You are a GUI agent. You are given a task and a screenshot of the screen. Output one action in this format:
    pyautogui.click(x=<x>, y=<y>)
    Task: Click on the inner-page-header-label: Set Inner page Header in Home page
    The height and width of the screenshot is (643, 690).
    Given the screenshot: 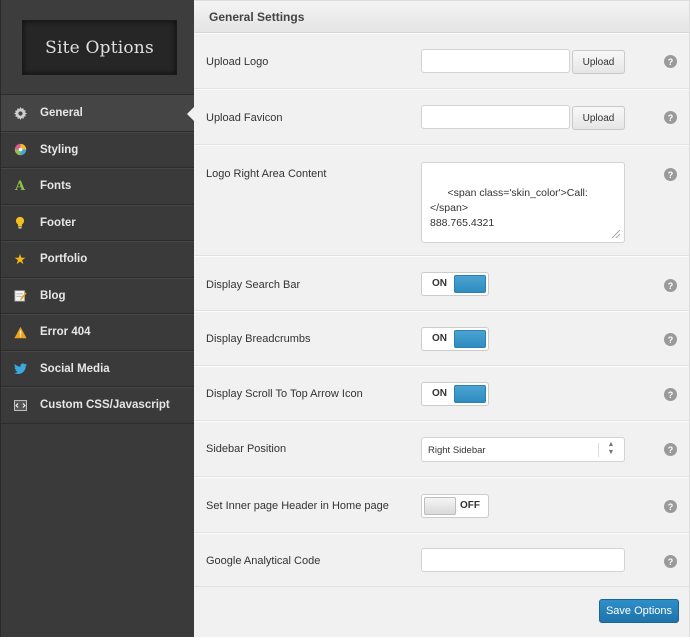 What is the action you would take?
    pyautogui.click(x=297, y=506)
    